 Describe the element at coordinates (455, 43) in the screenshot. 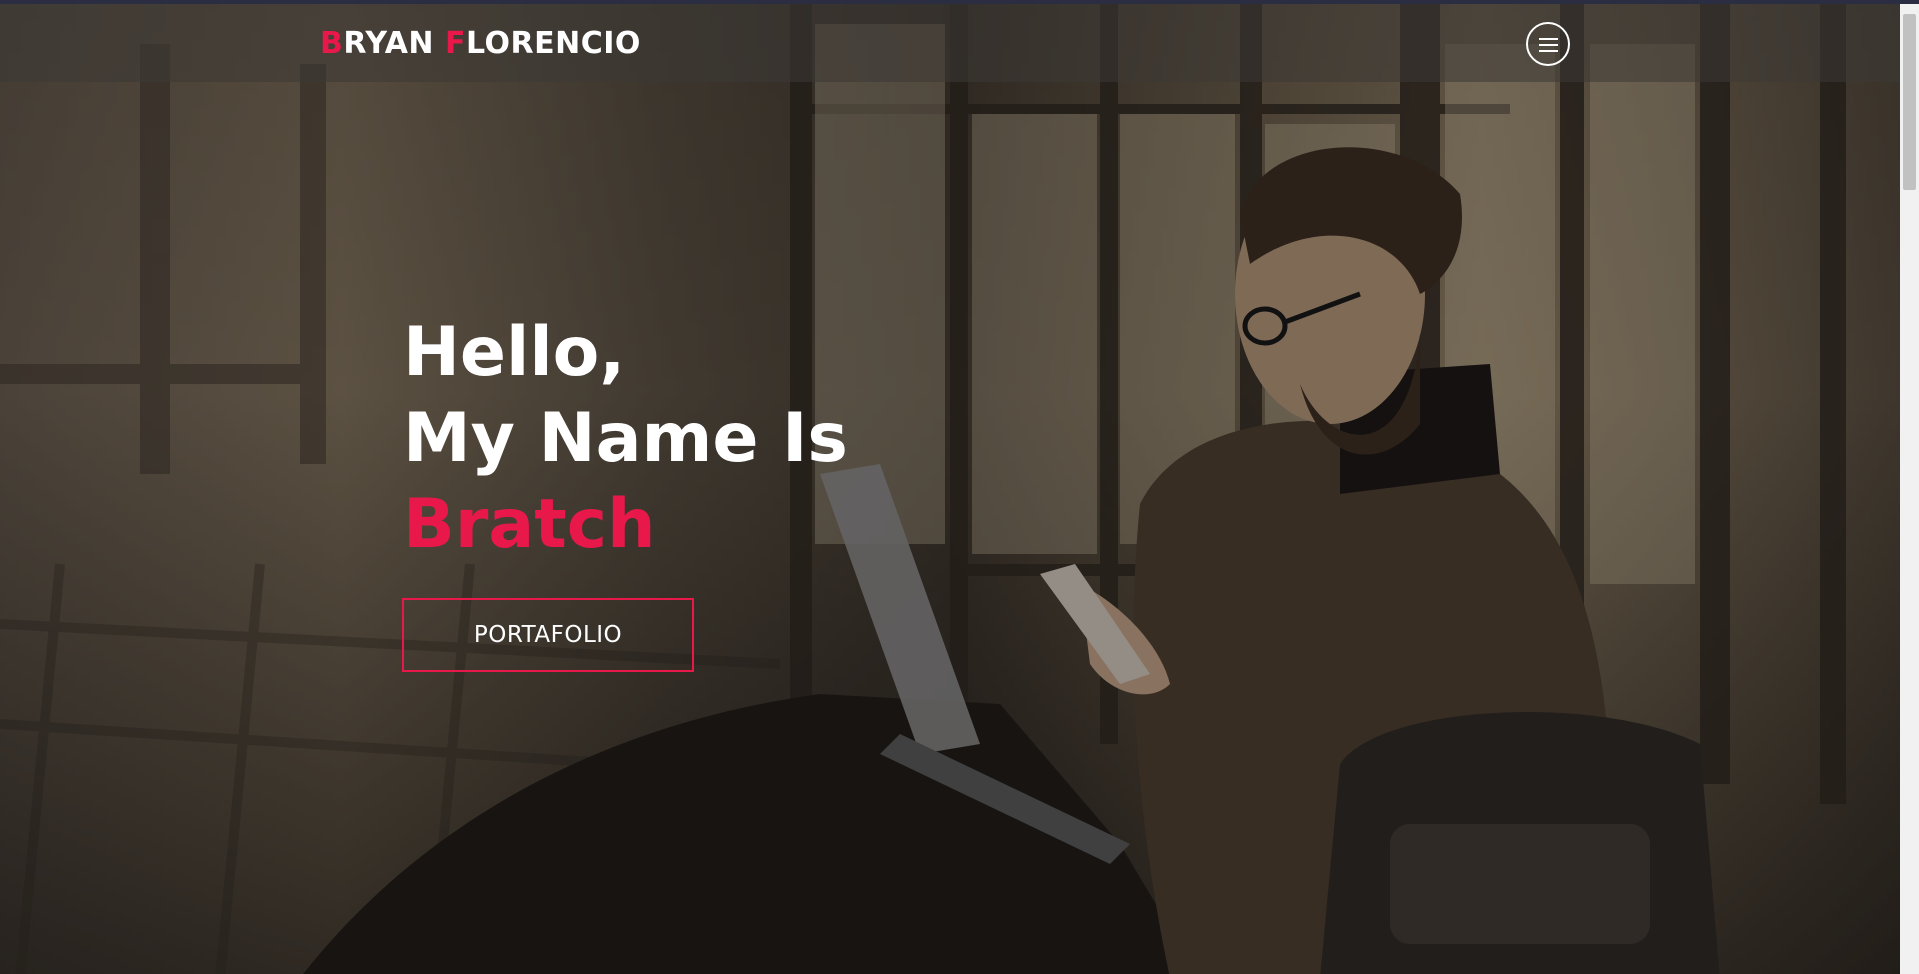

I see `brand-last-initial: F` at that location.